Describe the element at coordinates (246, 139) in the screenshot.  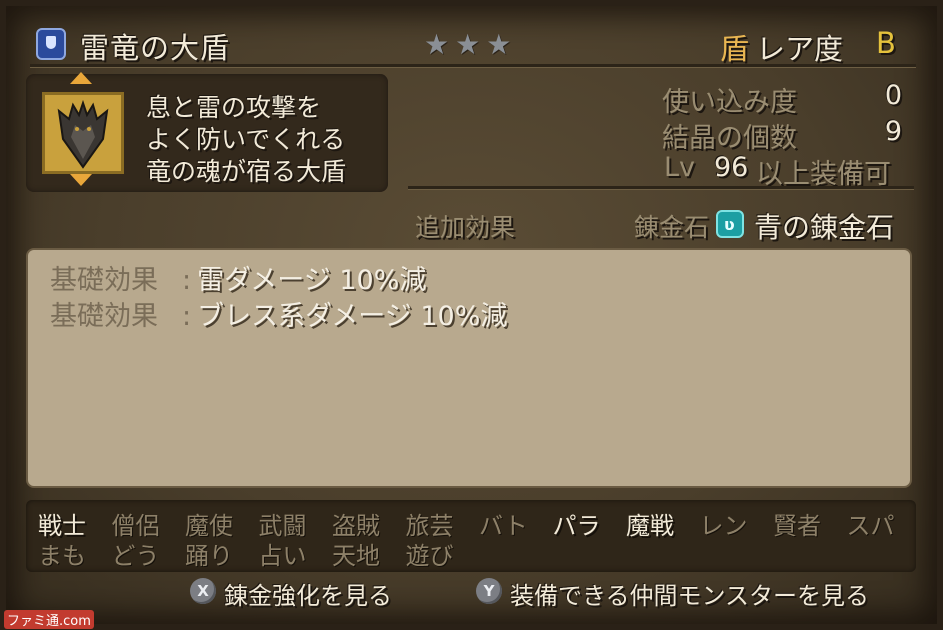
I see `description-line-2: よく防いでくれる` at that location.